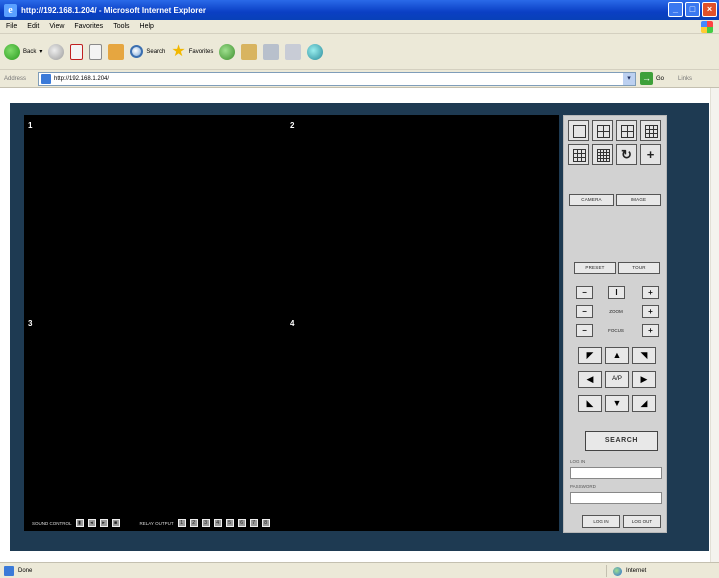 Image resolution: width=719 pixels, height=578 pixels. Describe the element at coordinates (265, 523) in the screenshot. I see `relay-button: 8` at that location.